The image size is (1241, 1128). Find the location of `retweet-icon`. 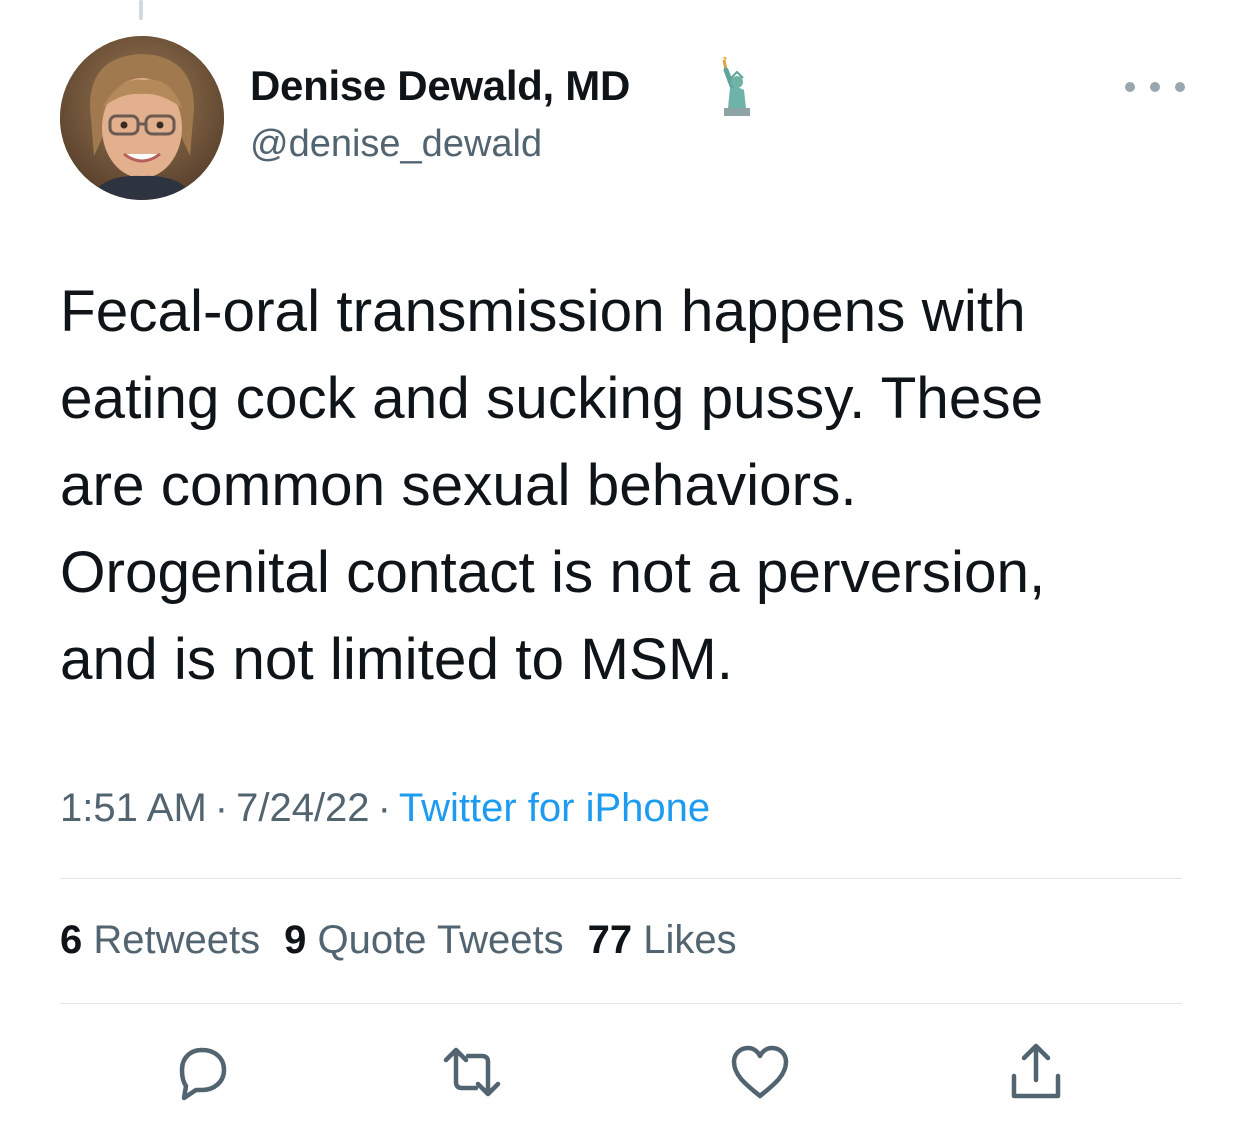

retweet-icon is located at coordinates (472, 1072).